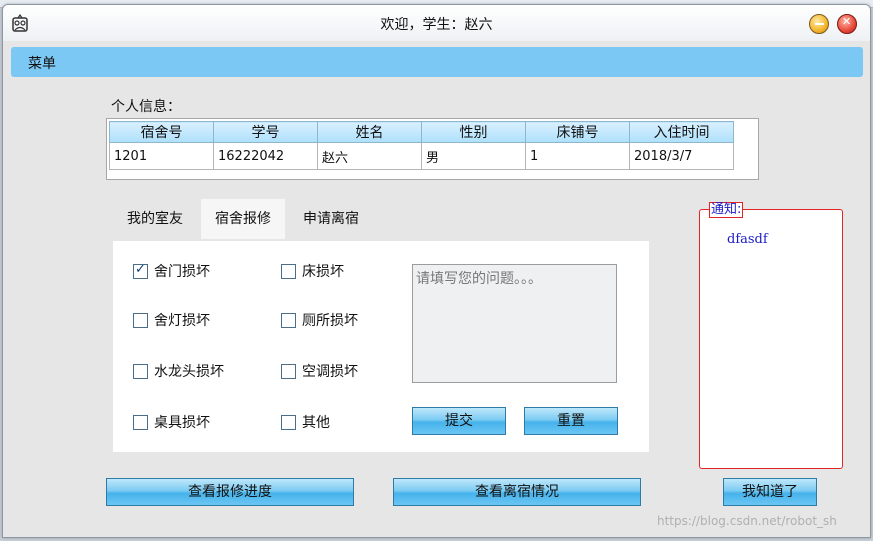 The width and height of the screenshot is (873, 541). What do you see at coordinates (265, 132) in the screenshot?
I see `column-header: 学号` at bounding box center [265, 132].